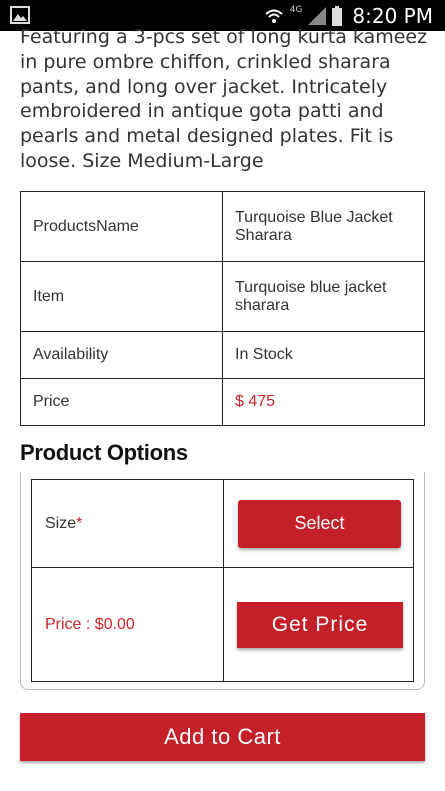  Describe the element at coordinates (121, 402) in the screenshot. I see `info-key: Price` at that location.